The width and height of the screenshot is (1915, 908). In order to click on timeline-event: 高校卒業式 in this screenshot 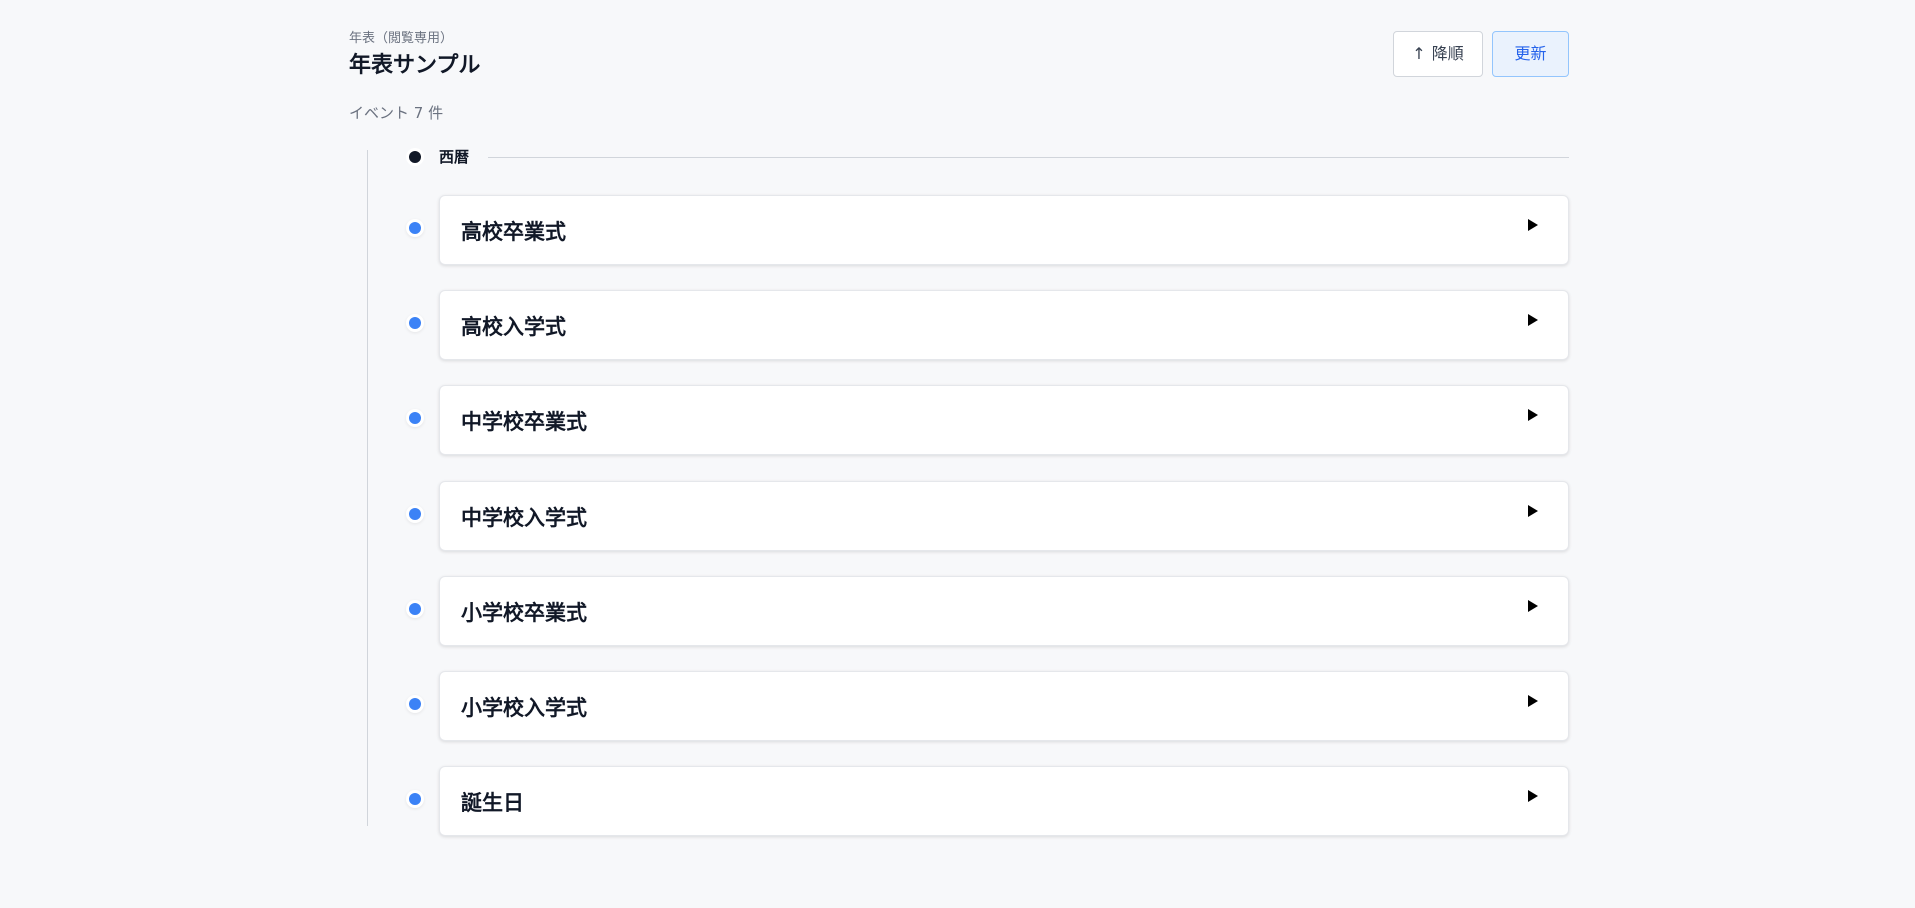, I will do `click(959, 230)`.